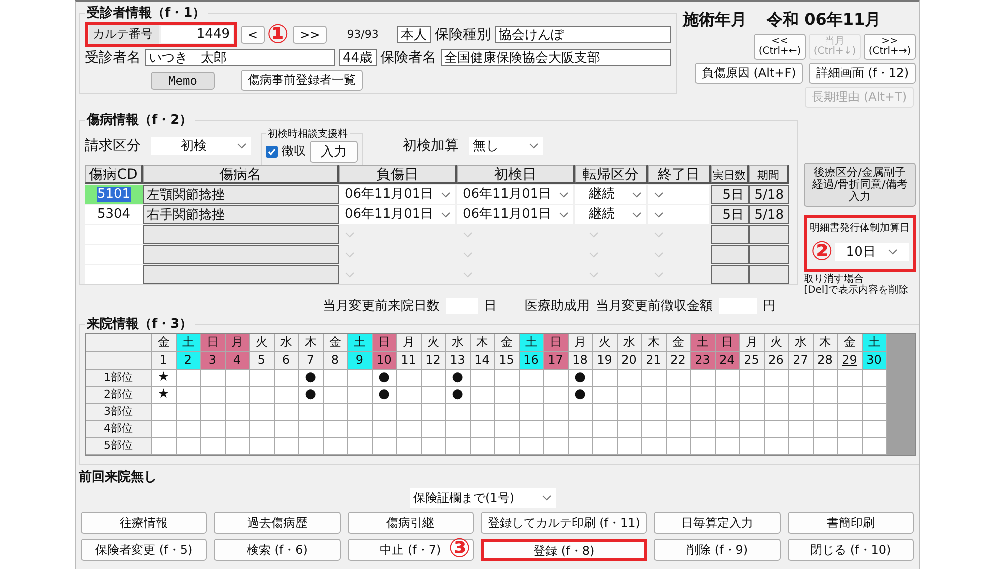  I want to click on side-button: 負傷原因 (Alt+F), so click(749, 73).